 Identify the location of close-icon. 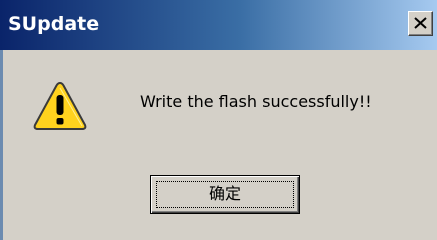
(420, 23).